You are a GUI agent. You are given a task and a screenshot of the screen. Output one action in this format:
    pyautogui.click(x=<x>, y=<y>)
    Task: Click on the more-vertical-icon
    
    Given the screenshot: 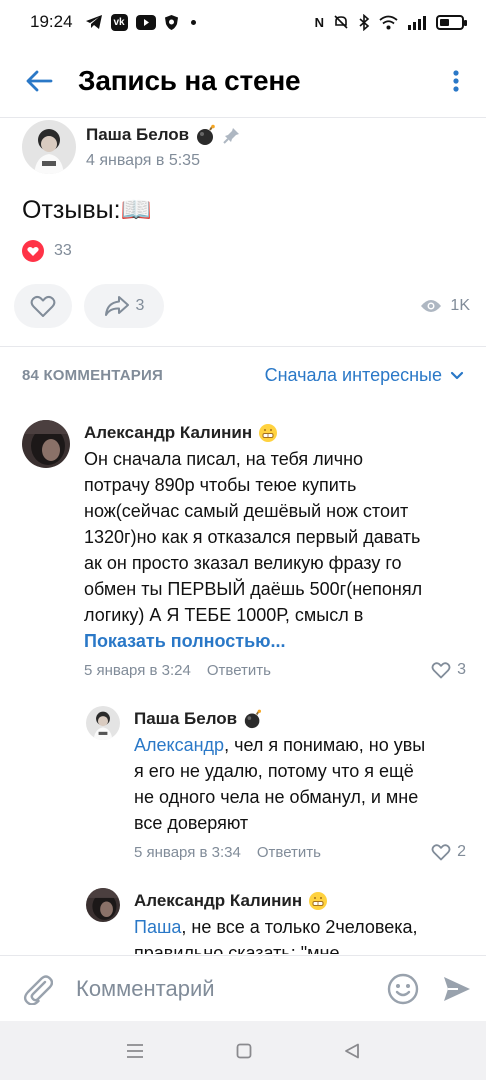 What is the action you would take?
    pyautogui.click(x=456, y=80)
    